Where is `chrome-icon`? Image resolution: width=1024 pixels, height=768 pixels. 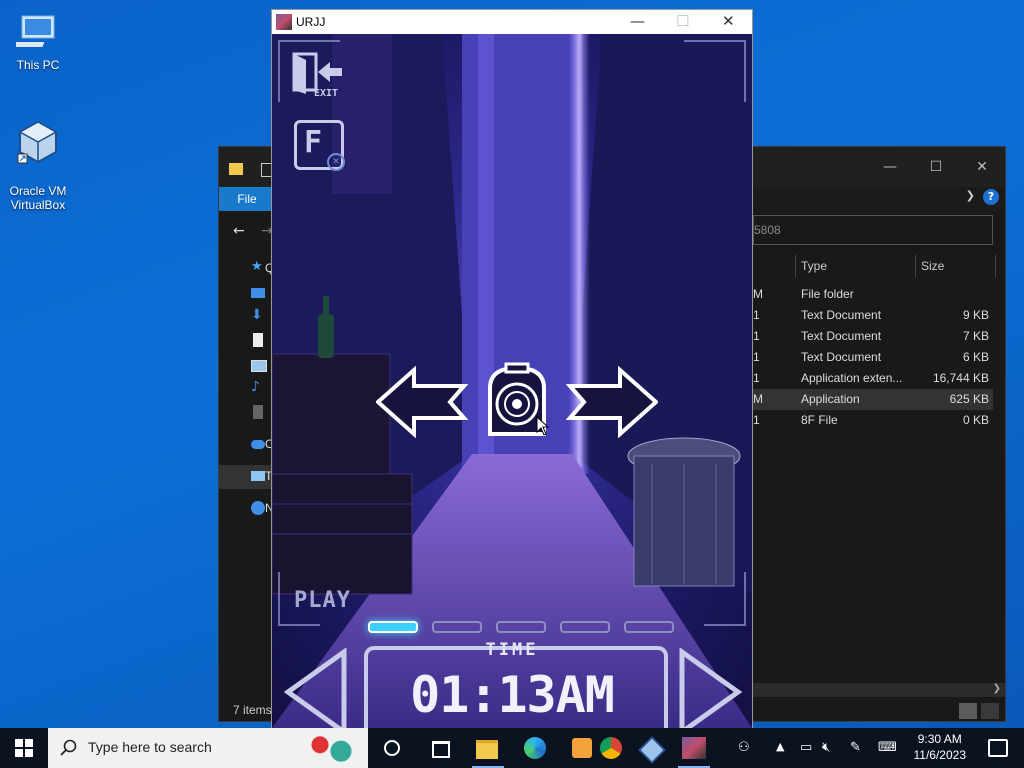 chrome-icon is located at coordinates (611, 748).